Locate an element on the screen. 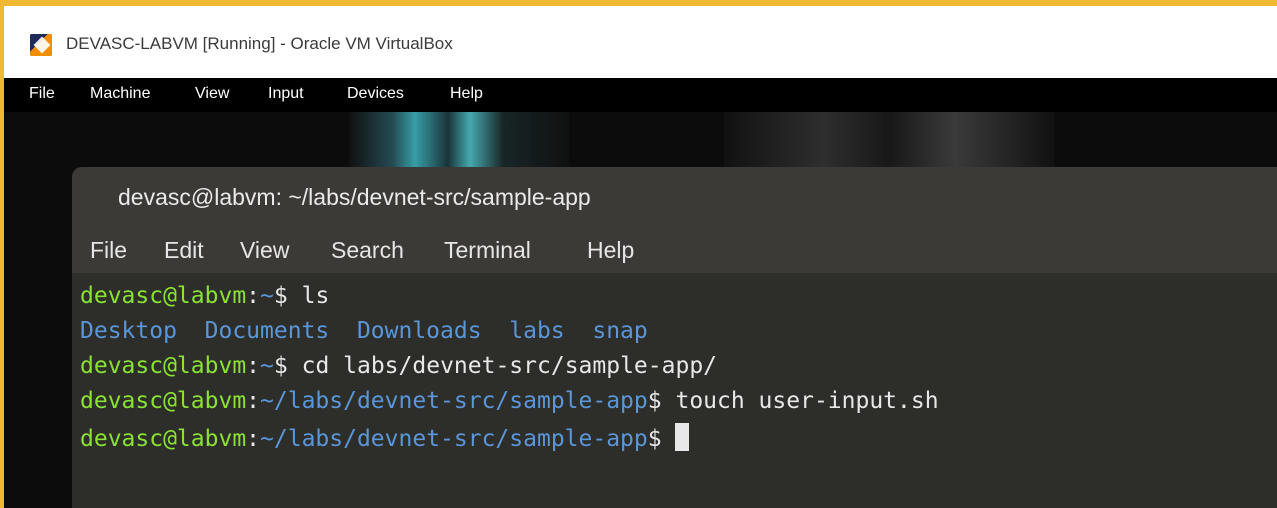 The image size is (1277, 508). terminal-menubar: File Edit View Search Terminal Help is located at coordinates (674, 250).